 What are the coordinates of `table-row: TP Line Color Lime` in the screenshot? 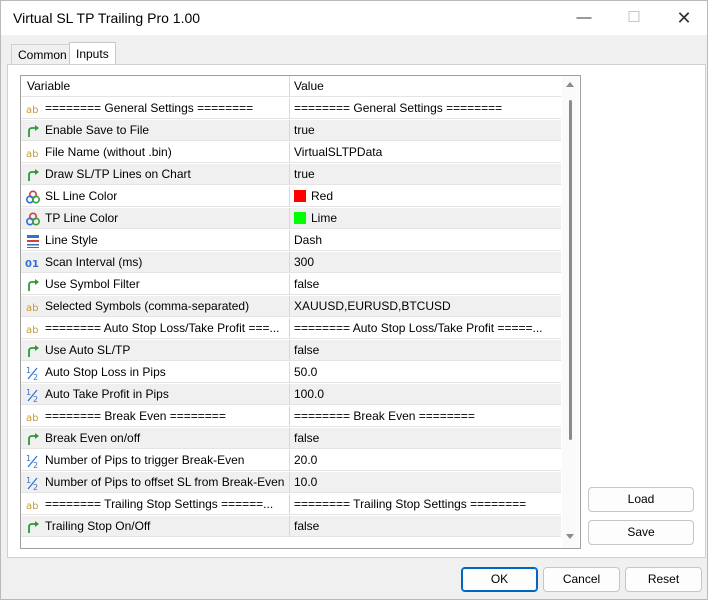 It's located at (291, 219).